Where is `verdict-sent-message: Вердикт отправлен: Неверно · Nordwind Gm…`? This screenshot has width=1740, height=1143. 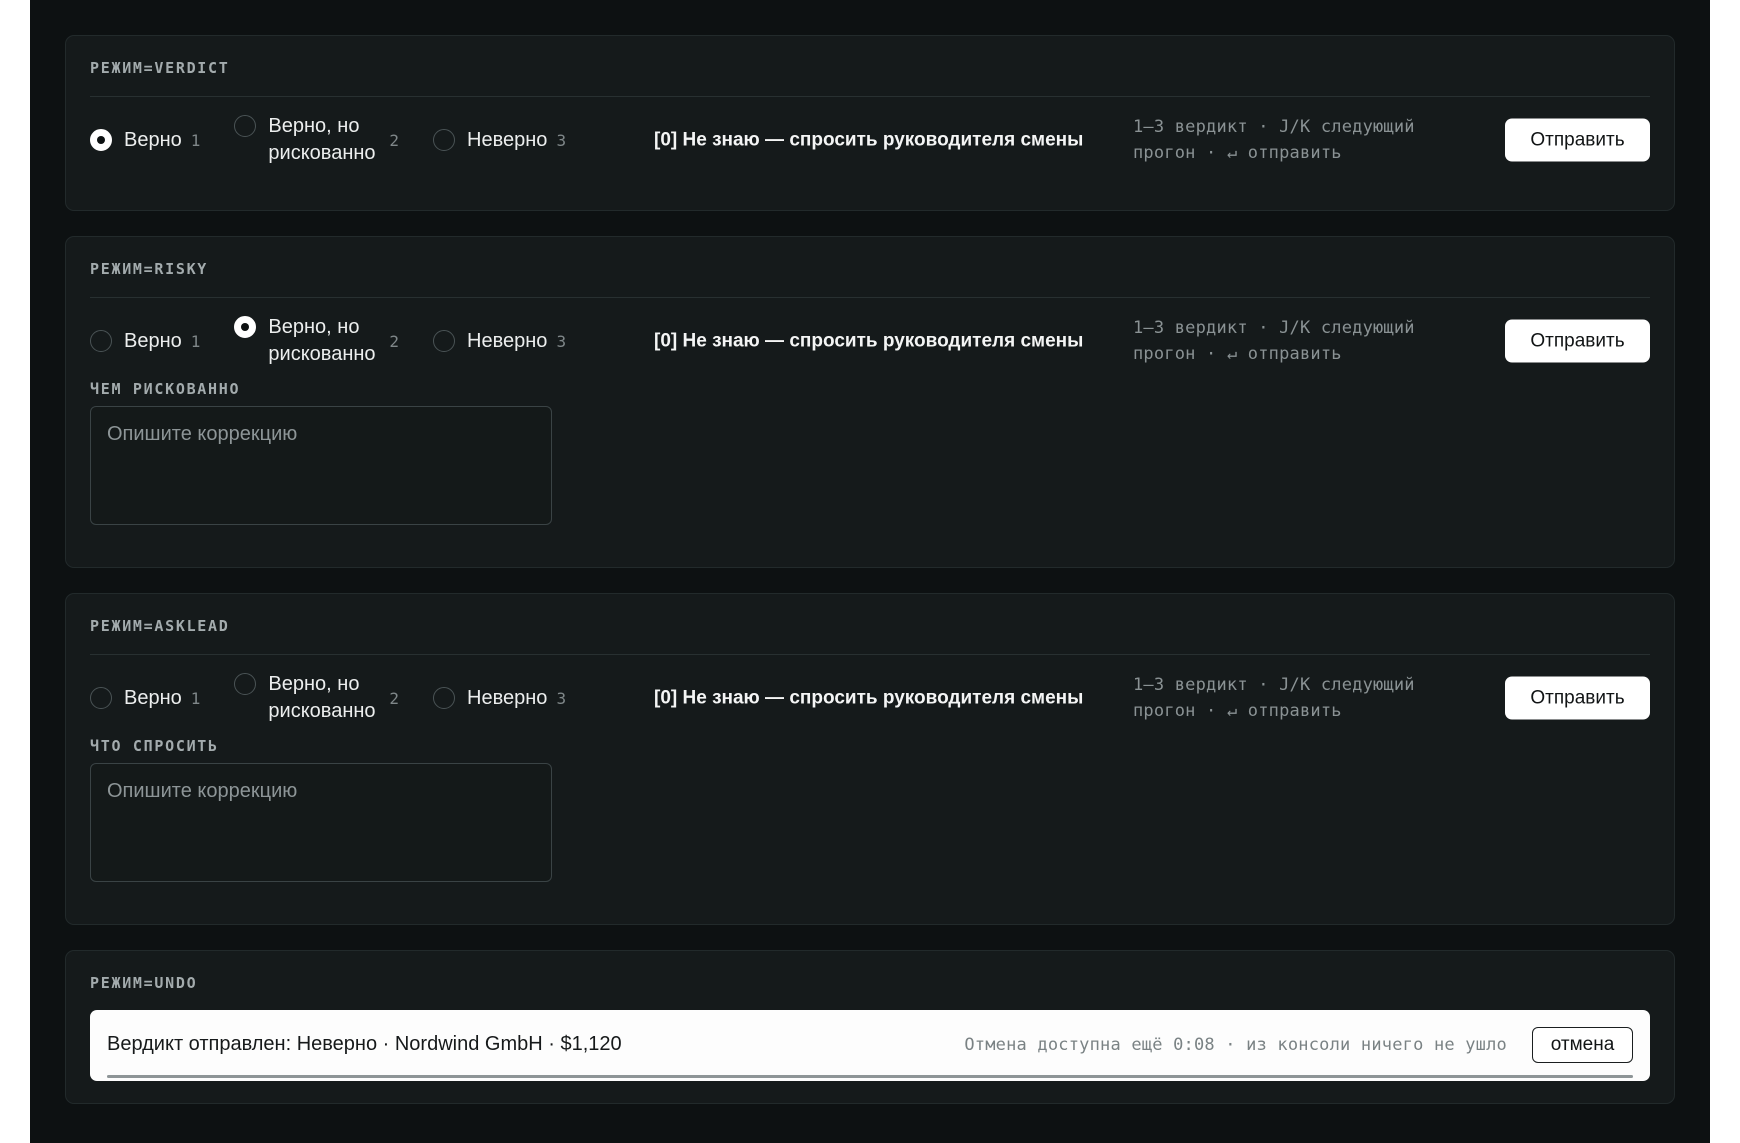
verdict-sent-message: Вердикт отправлен: Неверно · Nordwind Gm… is located at coordinates (364, 1044).